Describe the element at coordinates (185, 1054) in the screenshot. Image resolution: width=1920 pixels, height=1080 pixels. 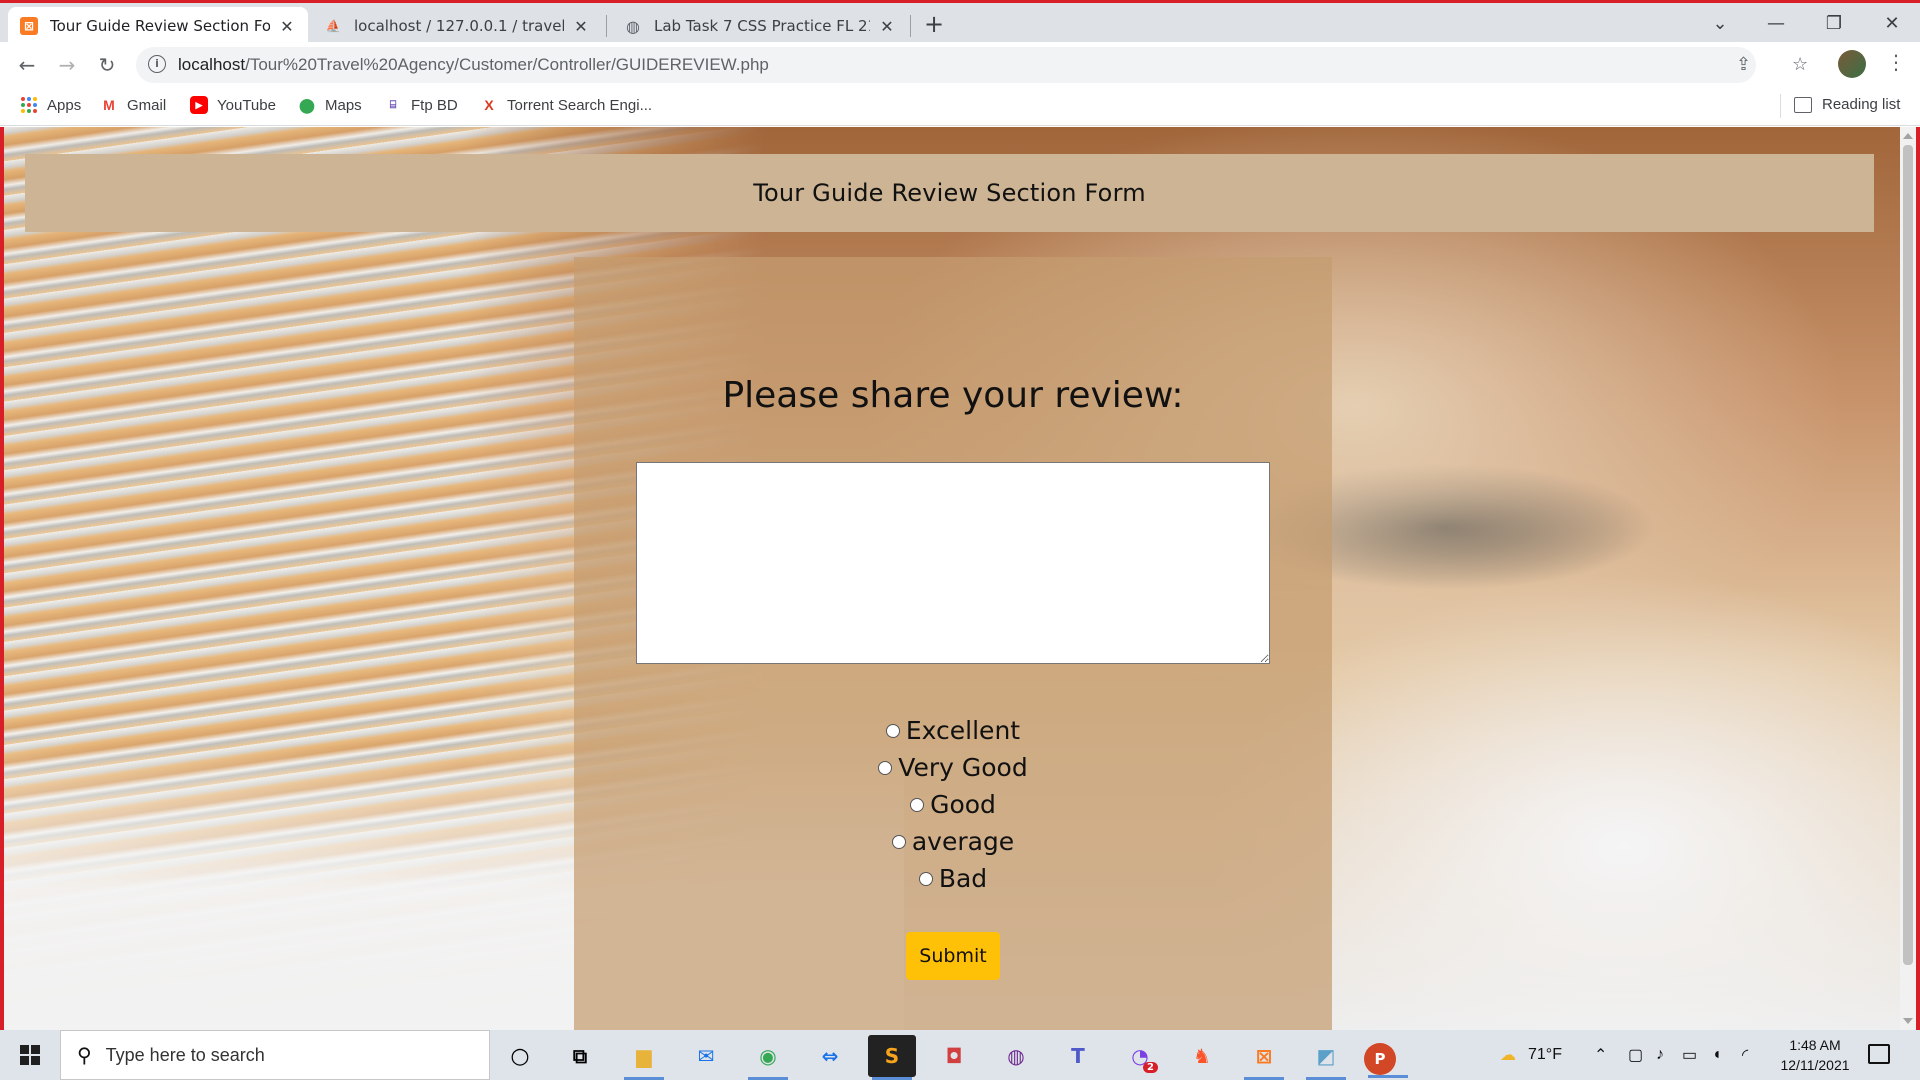
I see `search-placeholder: Type here to search` at that location.